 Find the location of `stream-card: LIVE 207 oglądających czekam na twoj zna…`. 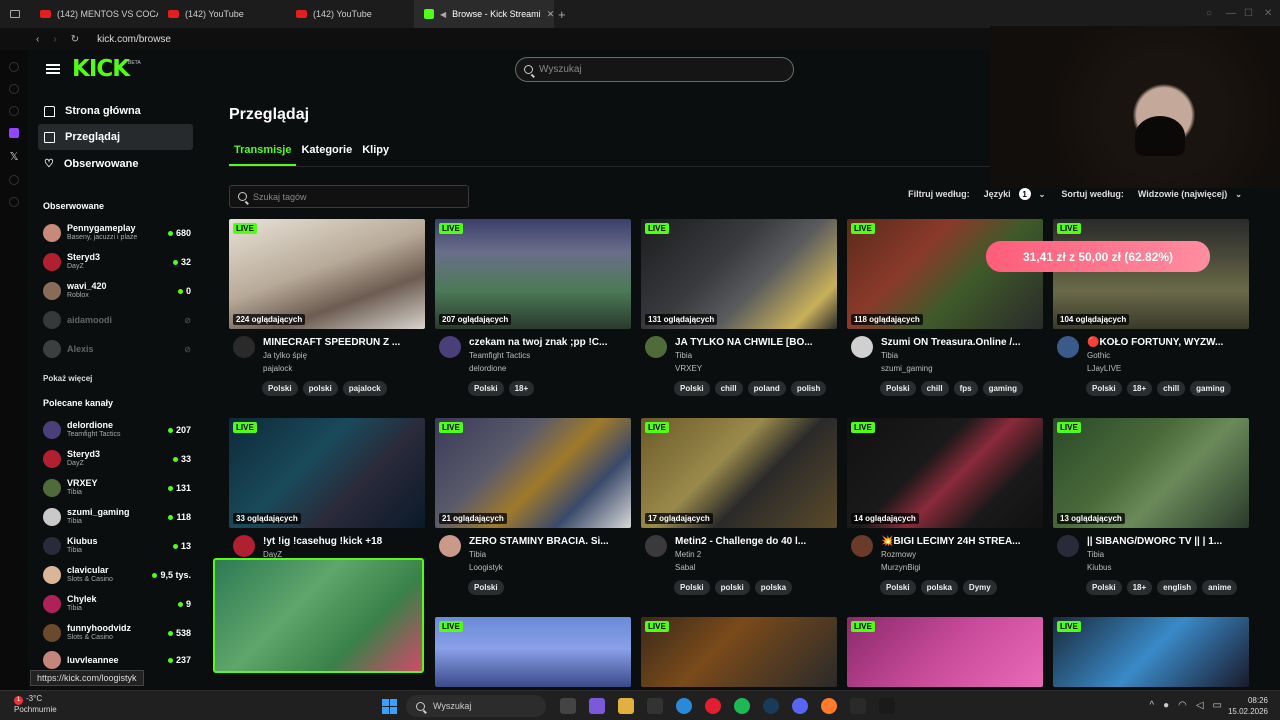

stream-card: LIVE 207 oglądających czekam na twoj zna… is located at coordinates (533, 307).